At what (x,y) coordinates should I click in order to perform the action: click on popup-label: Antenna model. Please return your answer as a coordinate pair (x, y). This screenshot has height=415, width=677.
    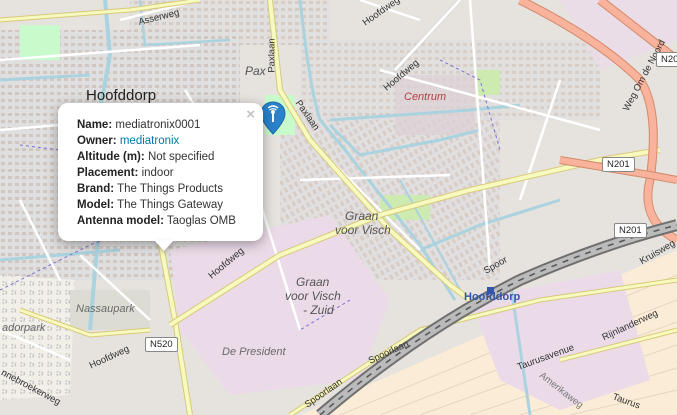
    Looking at the image, I should click on (119, 221).